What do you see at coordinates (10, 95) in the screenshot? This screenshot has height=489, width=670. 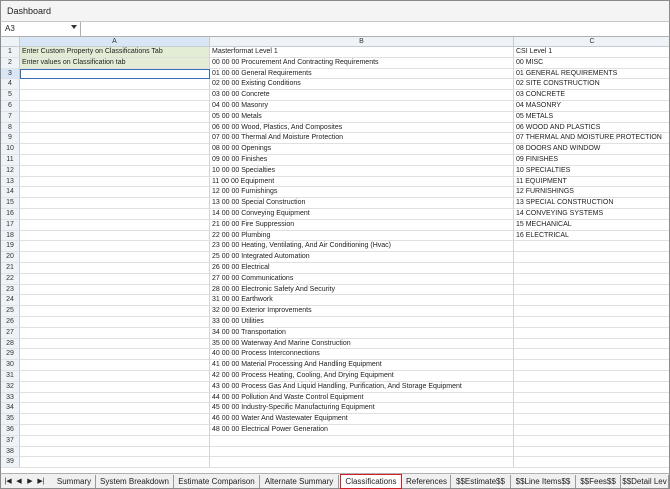 I see `row-header: 5` at bounding box center [10, 95].